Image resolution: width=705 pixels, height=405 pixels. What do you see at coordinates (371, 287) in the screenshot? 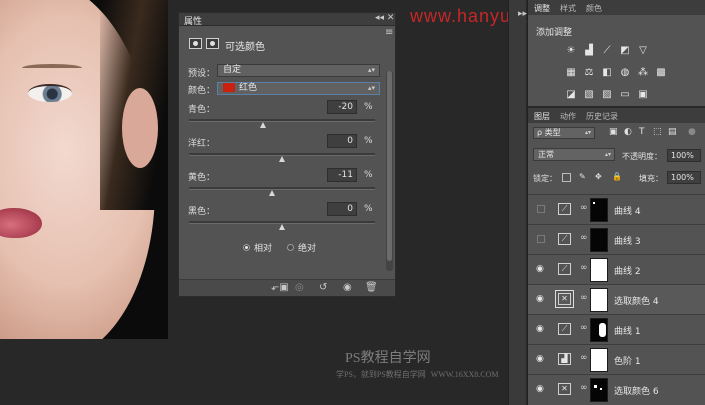
I see `delete-icon: 🗑` at bounding box center [371, 287].